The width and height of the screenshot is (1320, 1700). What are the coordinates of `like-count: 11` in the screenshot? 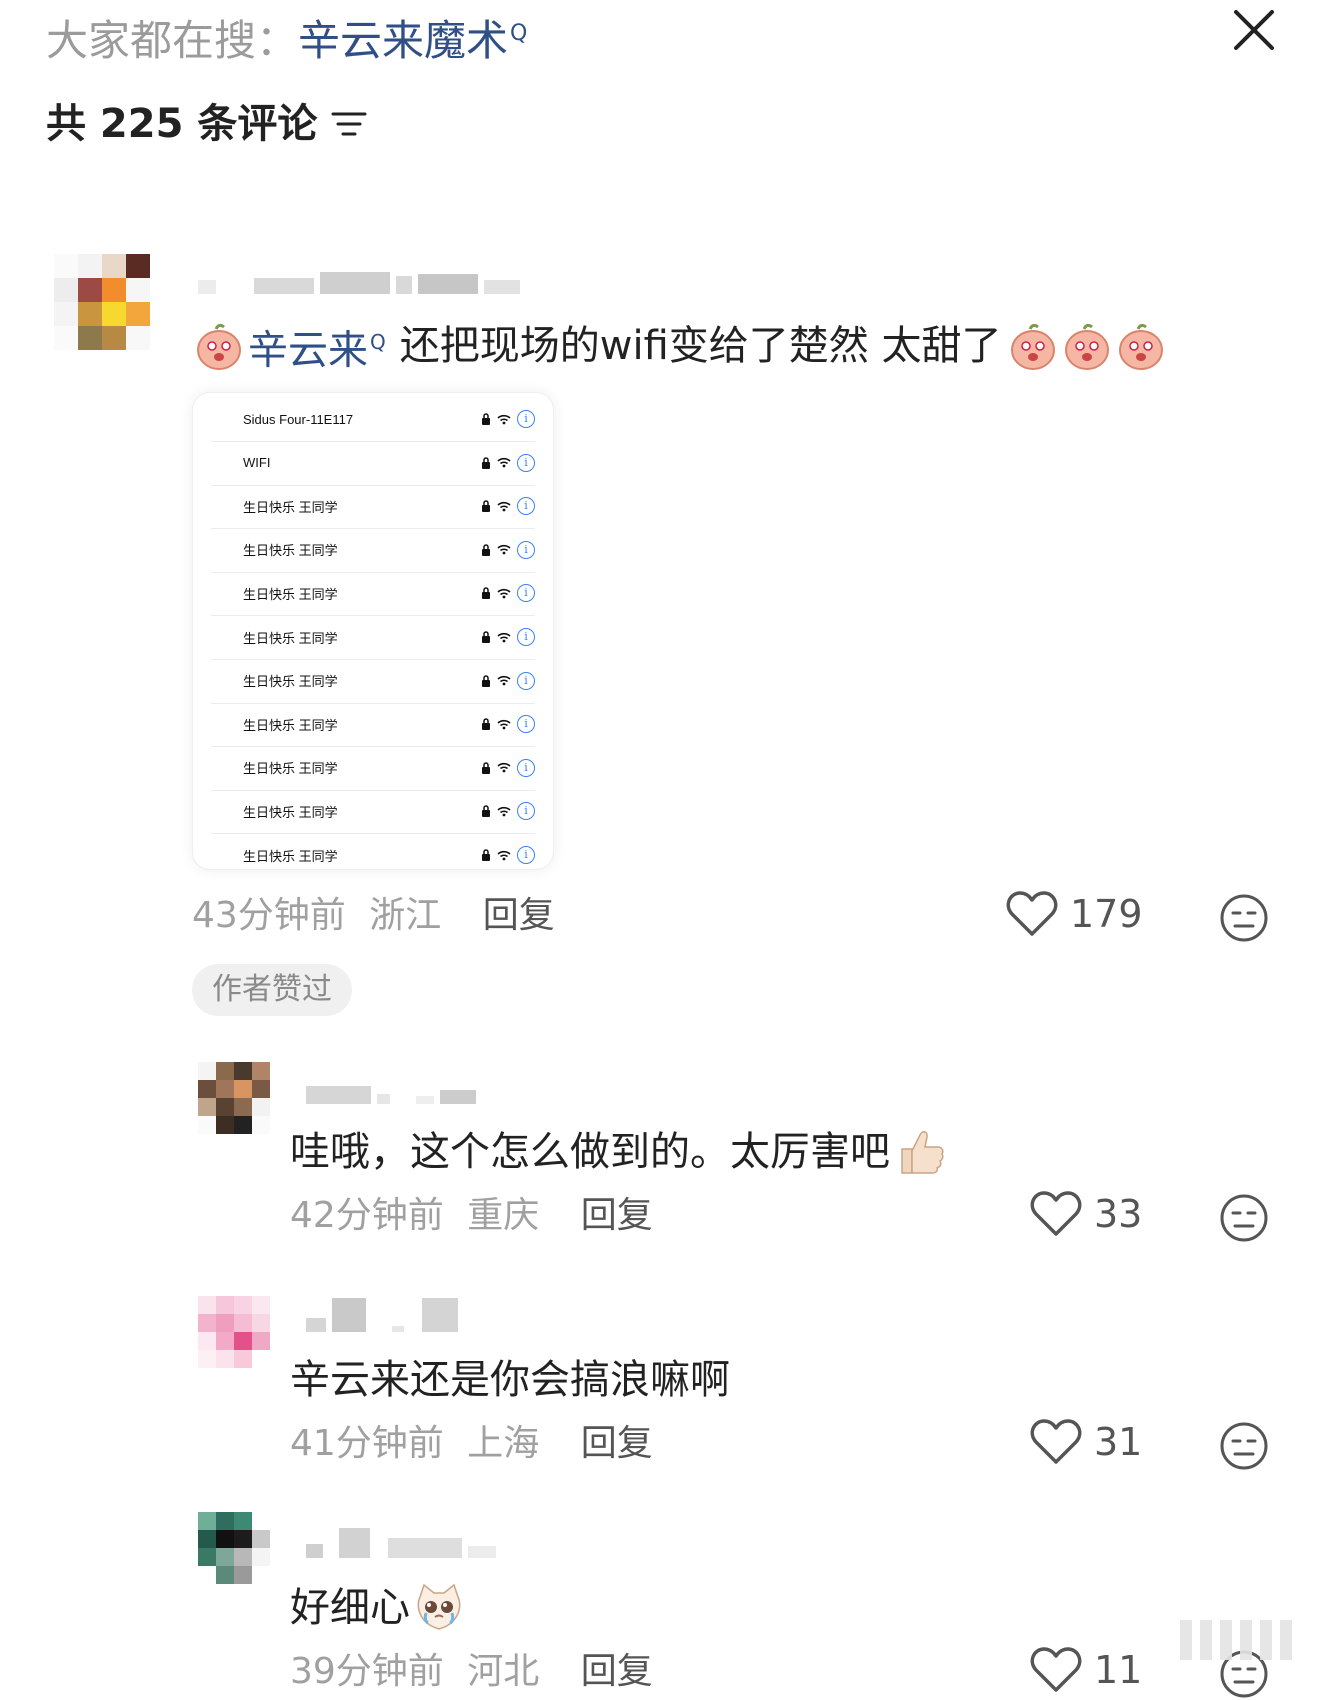 It's located at (1118, 1670).